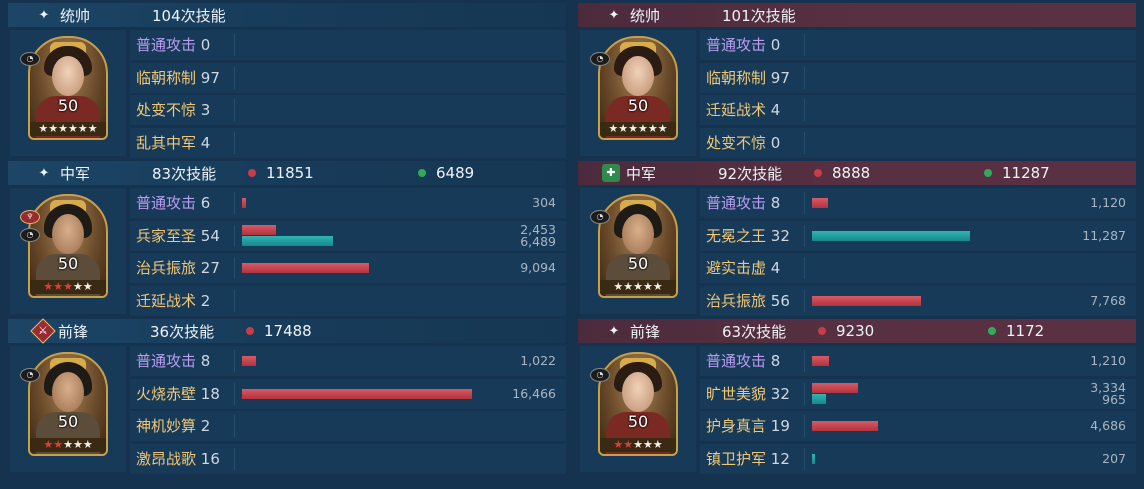 This screenshot has width=1144, height=489. What do you see at coordinates (903, 331) in the screenshot?
I see `damage-total: 9230` at bounding box center [903, 331].